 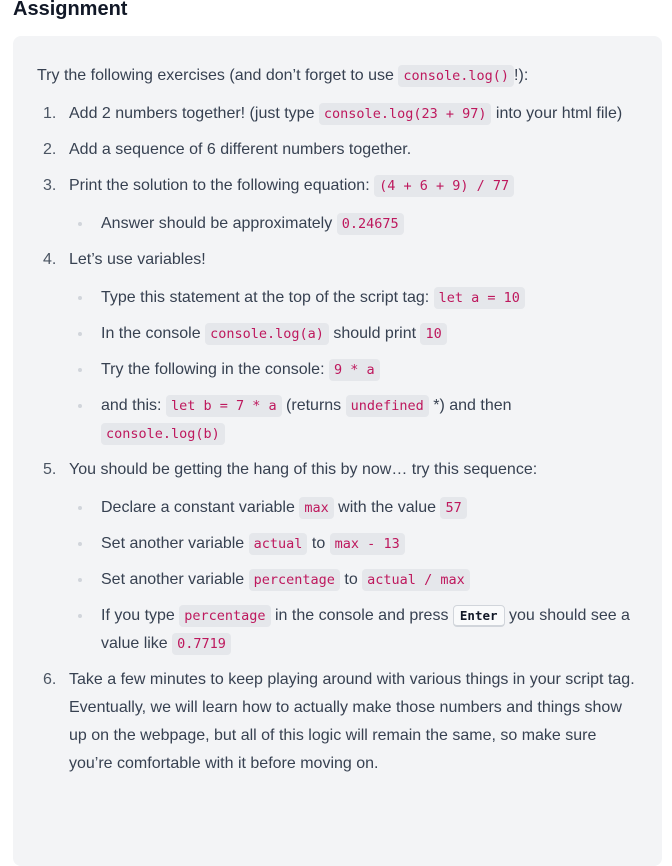 I want to click on inline-code: 10, so click(x=433, y=334).